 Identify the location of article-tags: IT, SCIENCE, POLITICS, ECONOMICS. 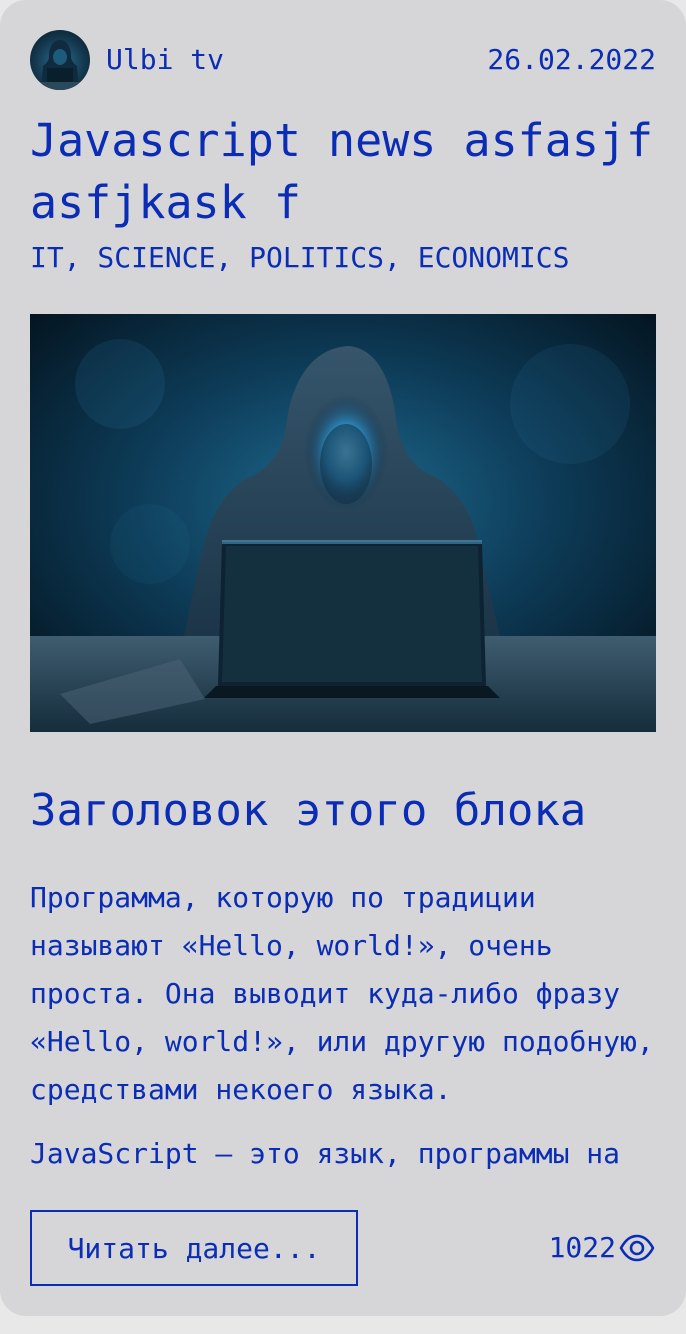
(300, 257).